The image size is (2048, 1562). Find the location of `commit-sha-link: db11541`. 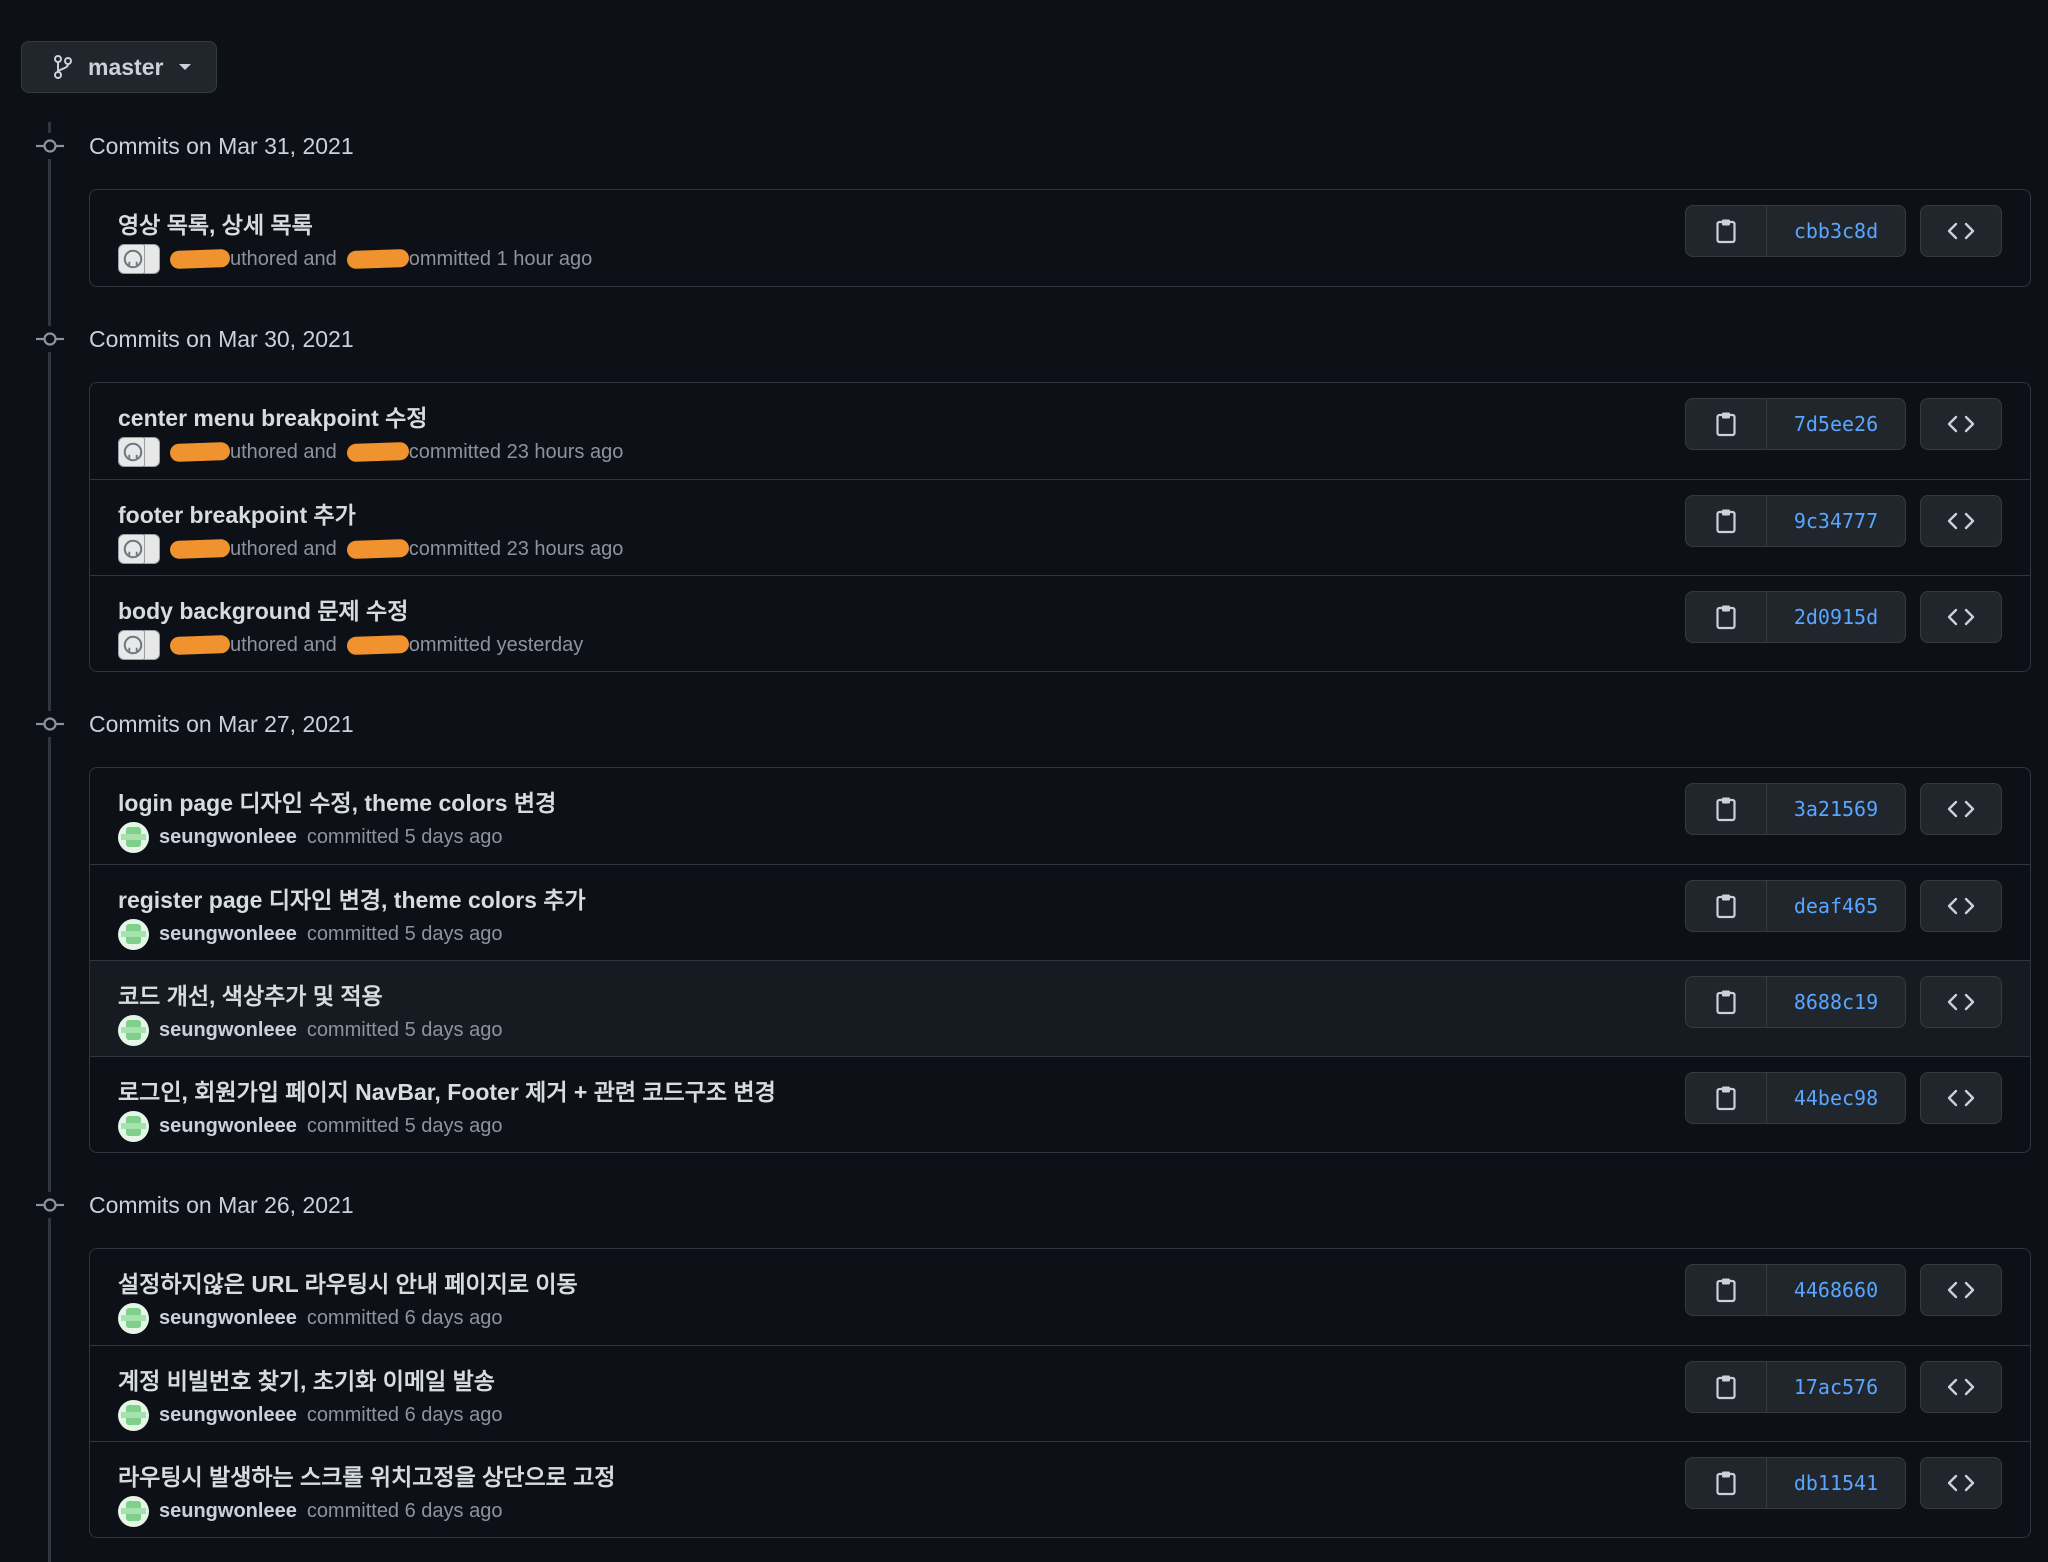

commit-sha-link: db11541 is located at coordinates (1836, 1483).